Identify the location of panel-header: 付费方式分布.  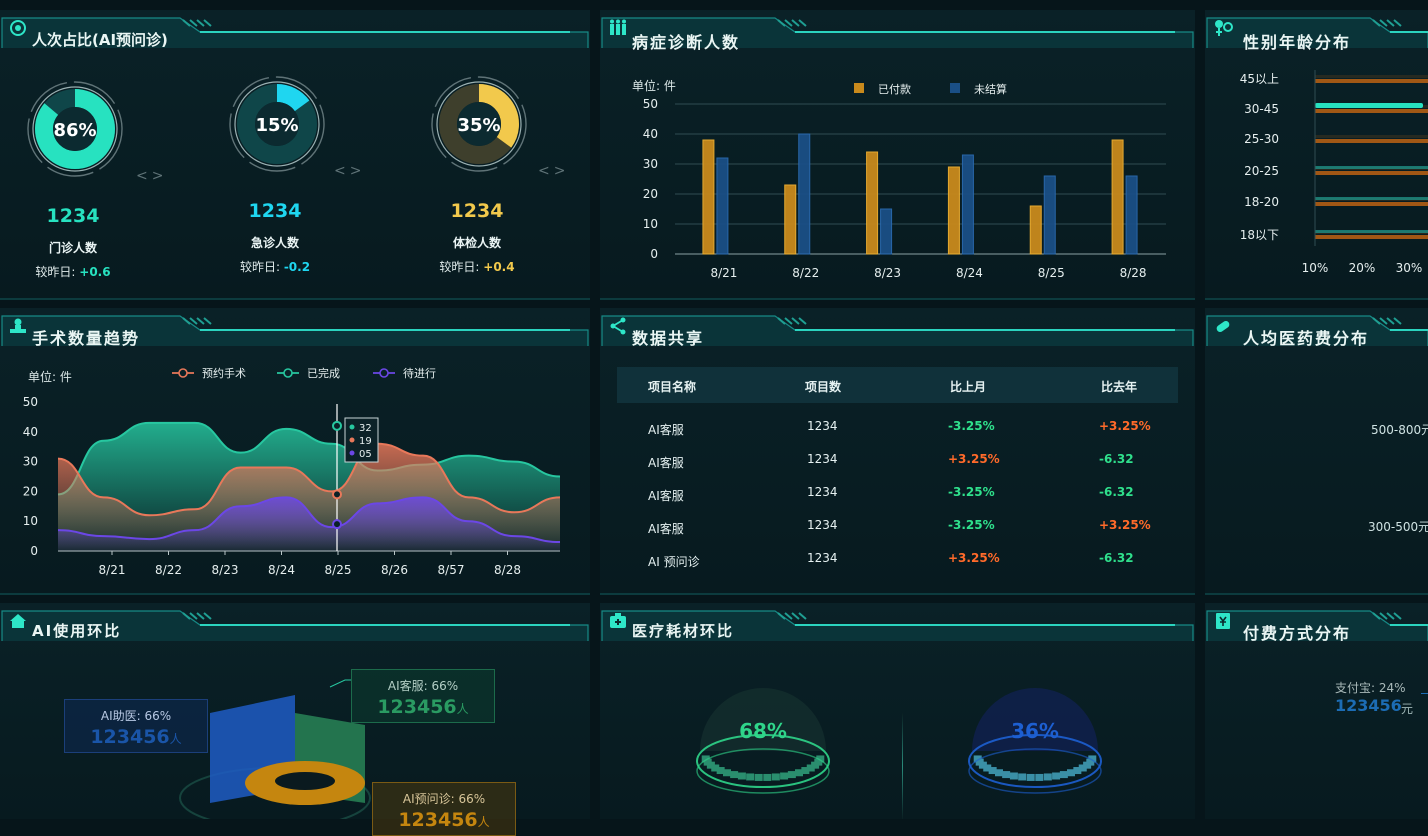
(1316, 623).